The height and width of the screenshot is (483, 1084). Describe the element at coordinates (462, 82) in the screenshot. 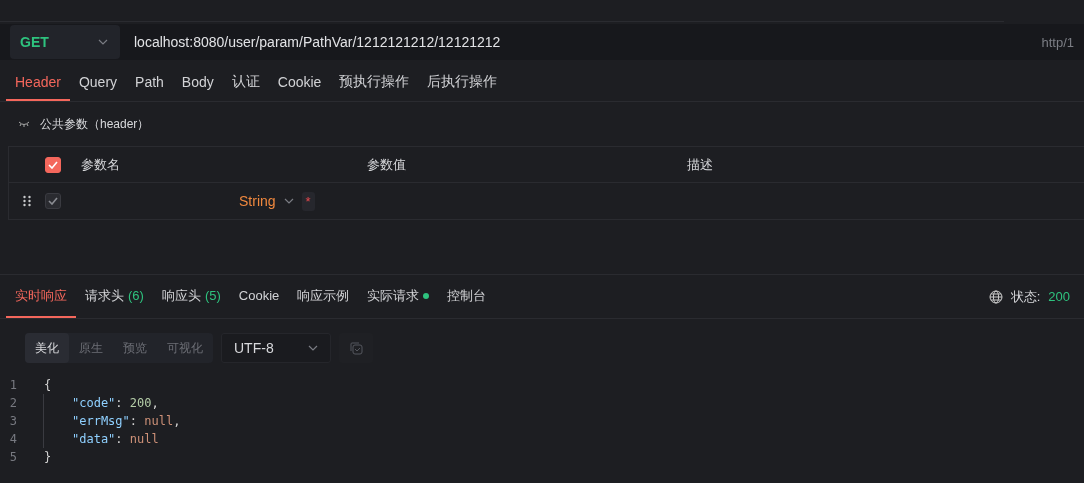

I see `request-tab: 后执行操作` at that location.